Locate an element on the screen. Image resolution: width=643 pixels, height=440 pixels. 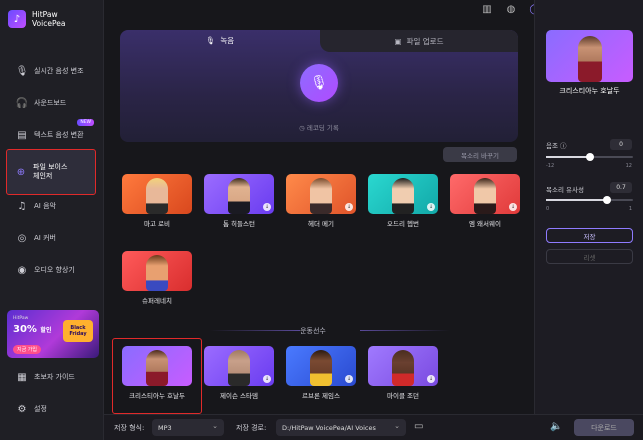
voice-name: 슈퍼레네치 is located at coordinates (157, 301).